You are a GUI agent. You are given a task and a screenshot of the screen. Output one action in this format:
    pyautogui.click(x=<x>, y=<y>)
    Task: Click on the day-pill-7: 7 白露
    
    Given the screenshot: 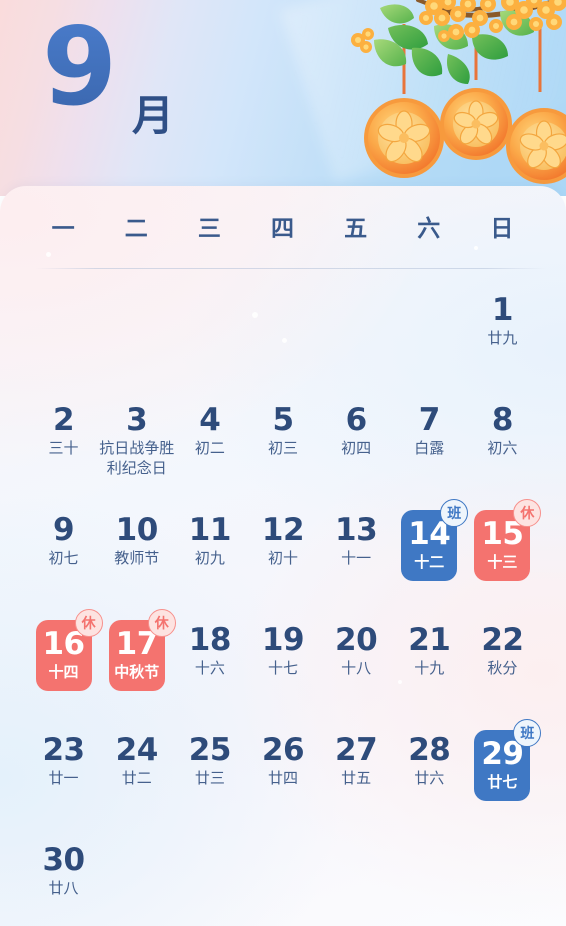 What is the action you would take?
    pyautogui.click(x=429, y=431)
    